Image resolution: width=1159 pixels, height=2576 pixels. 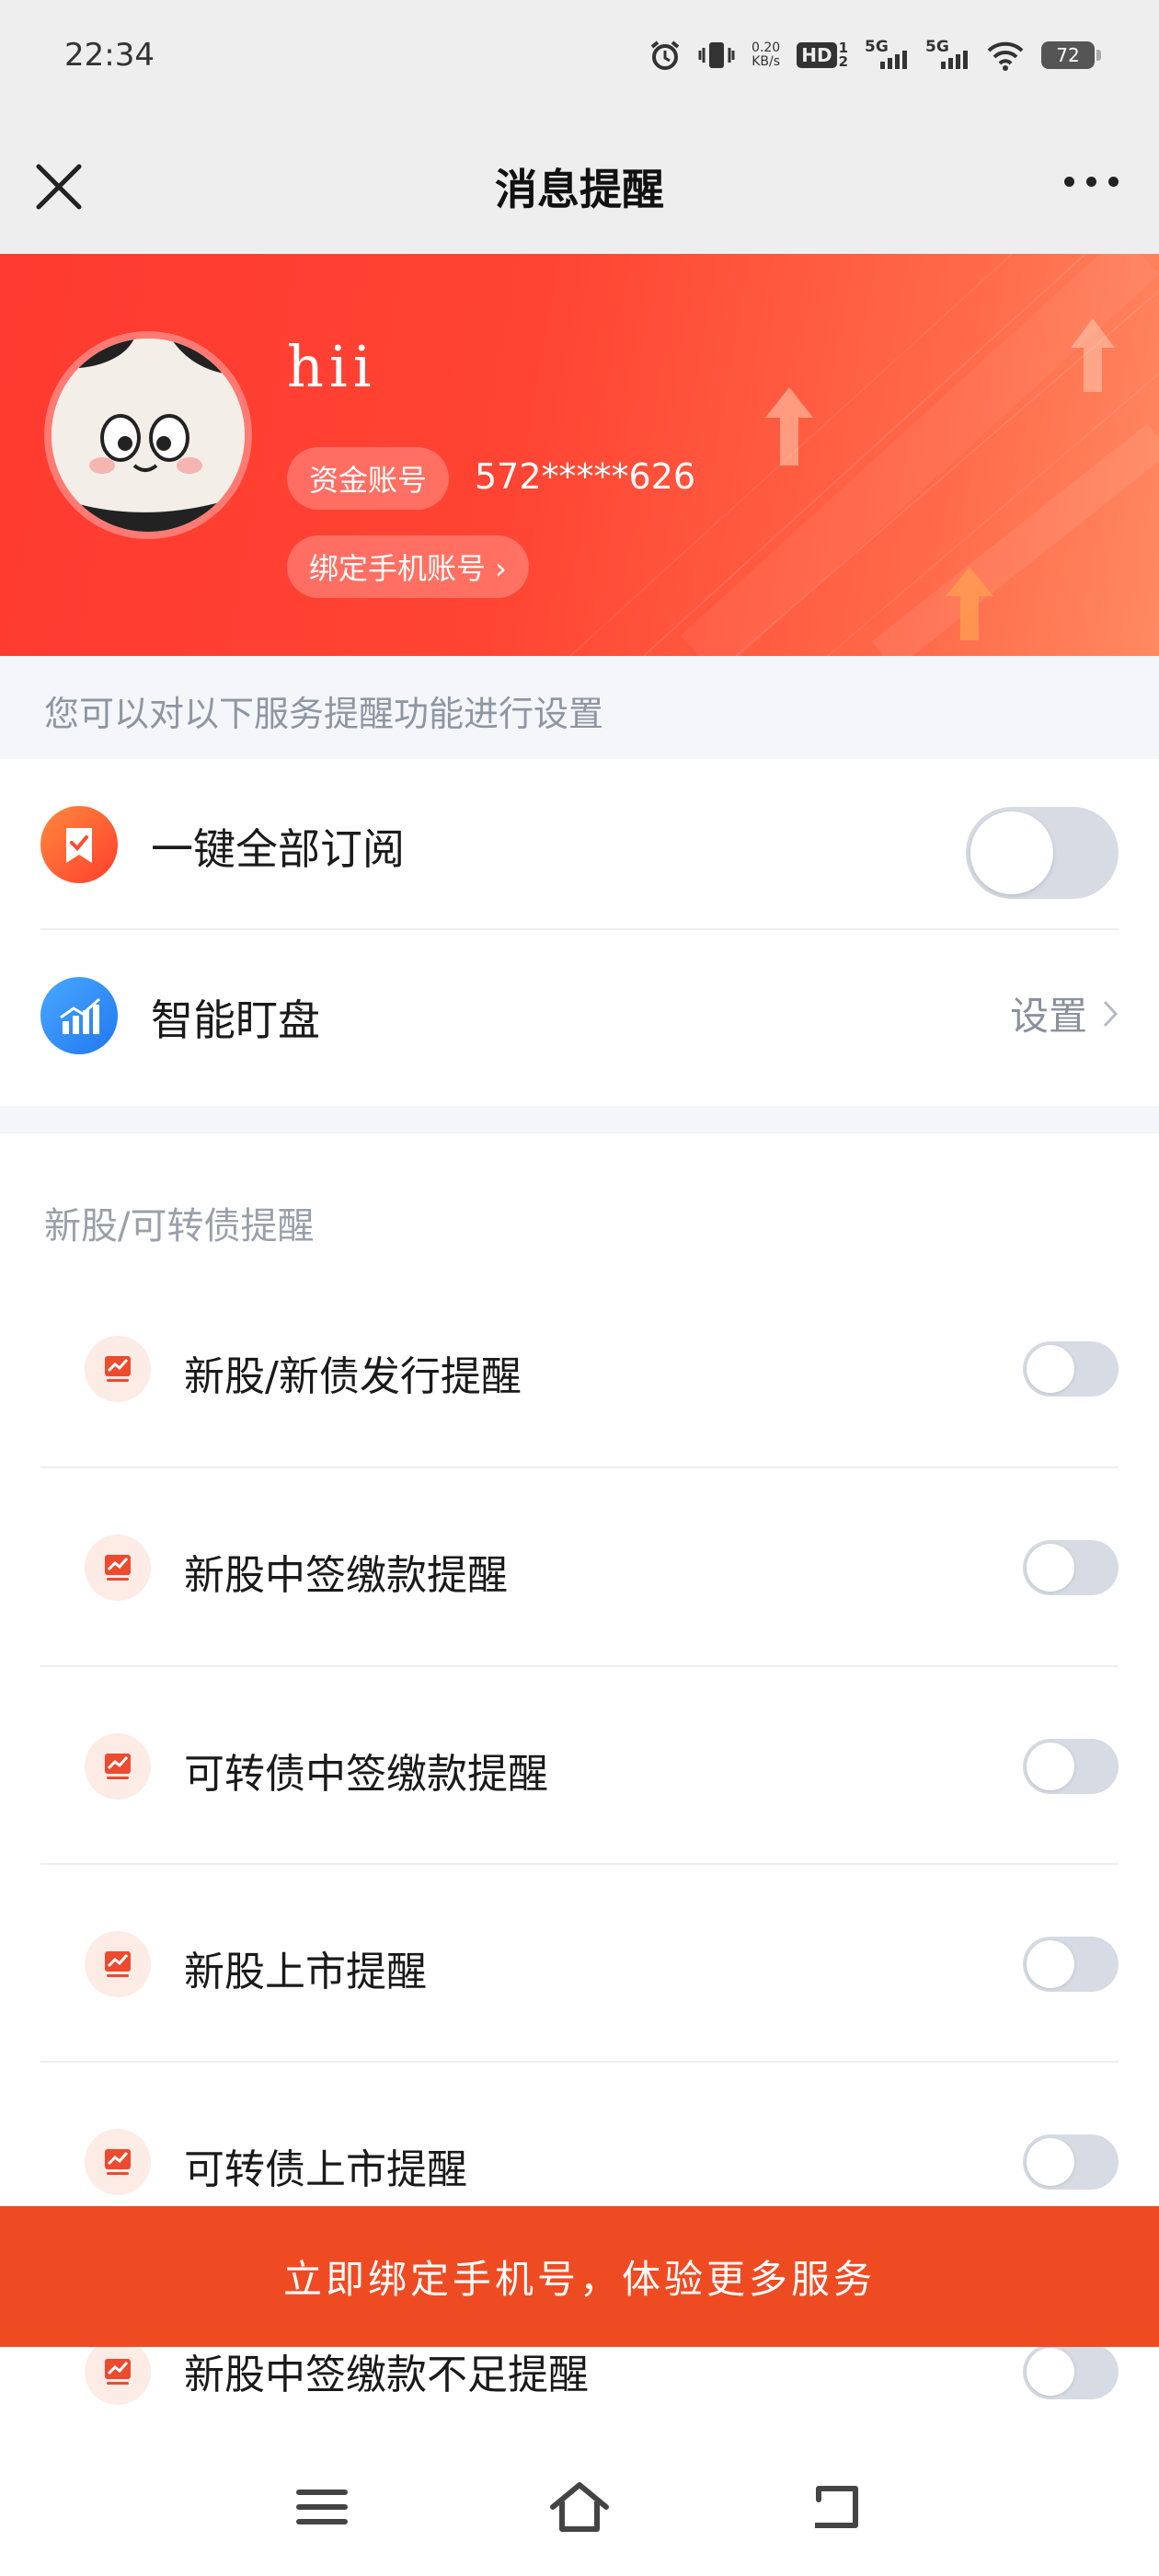 I want to click on hd-badge: HD, so click(x=817, y=55).